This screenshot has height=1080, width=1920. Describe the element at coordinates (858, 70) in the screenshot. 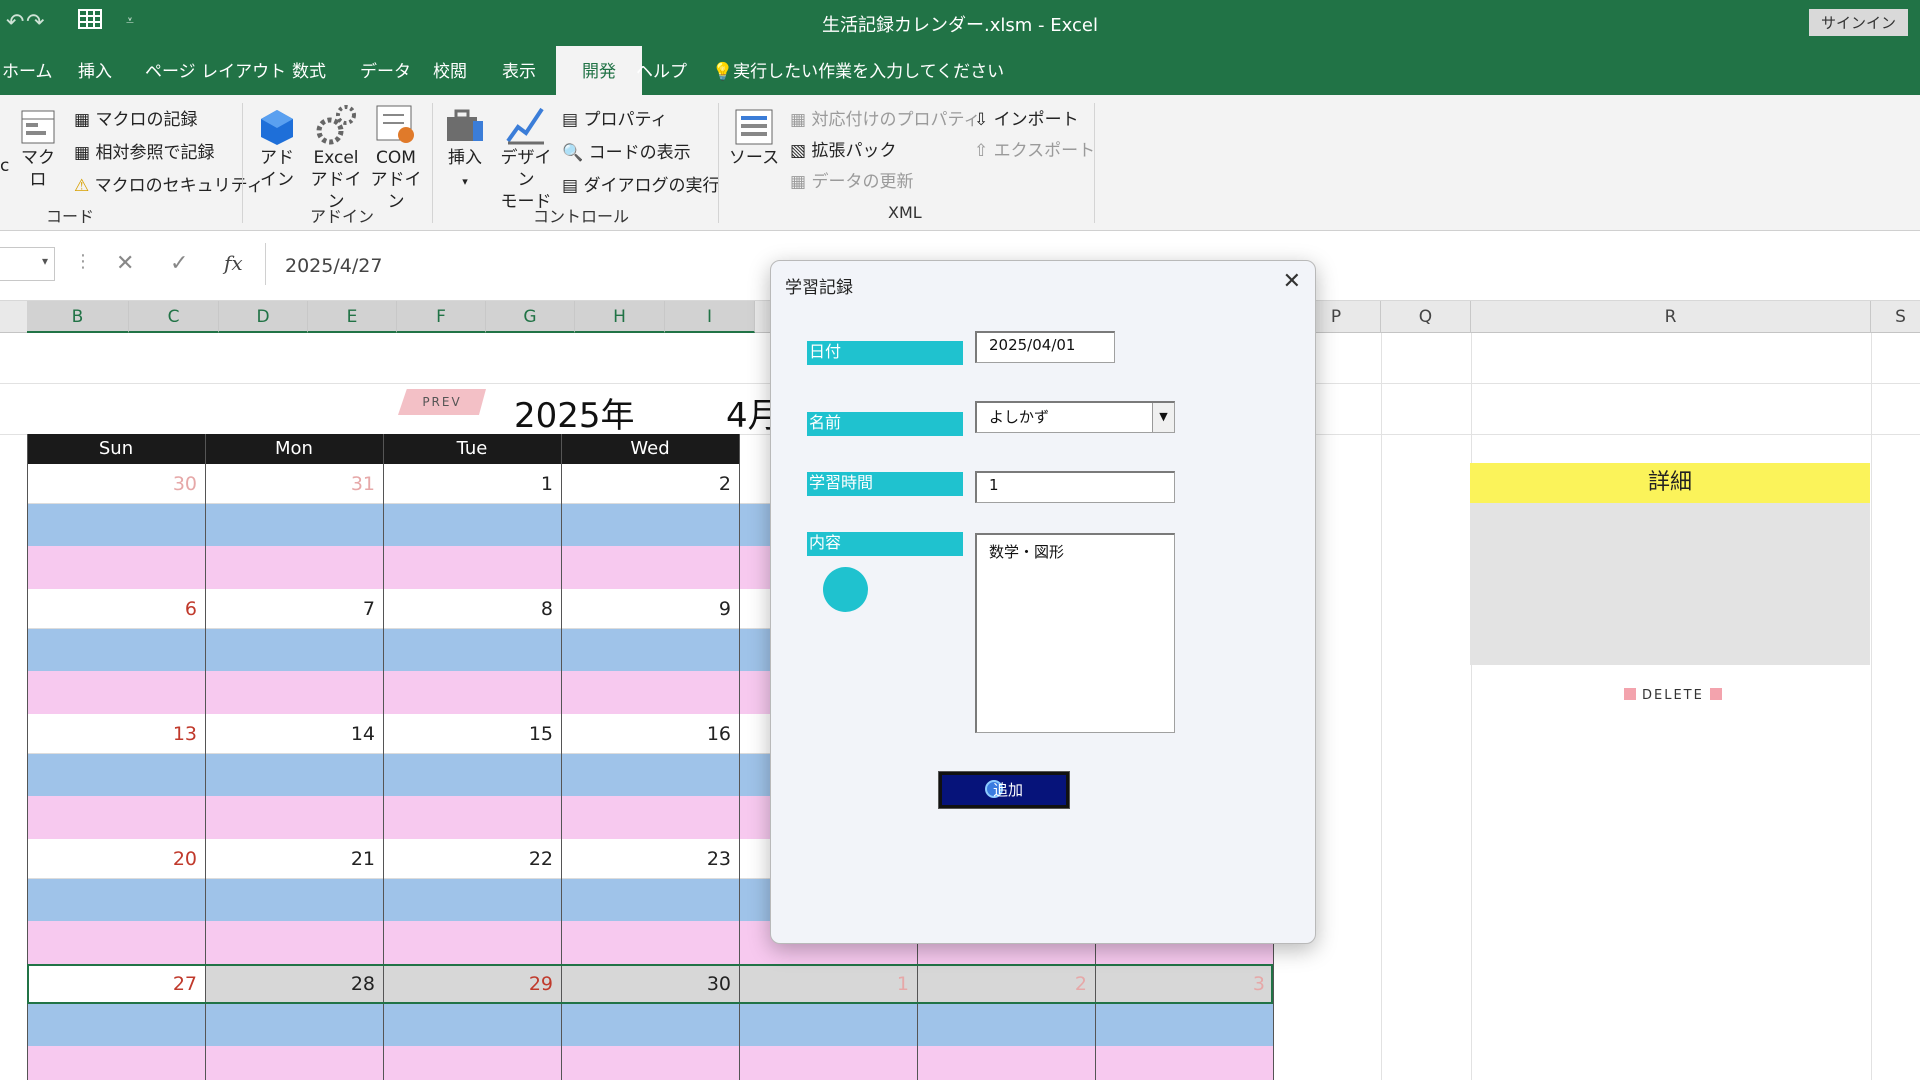

I see `tell-me-box: 💡実行したい作業を入力してください` at that location.